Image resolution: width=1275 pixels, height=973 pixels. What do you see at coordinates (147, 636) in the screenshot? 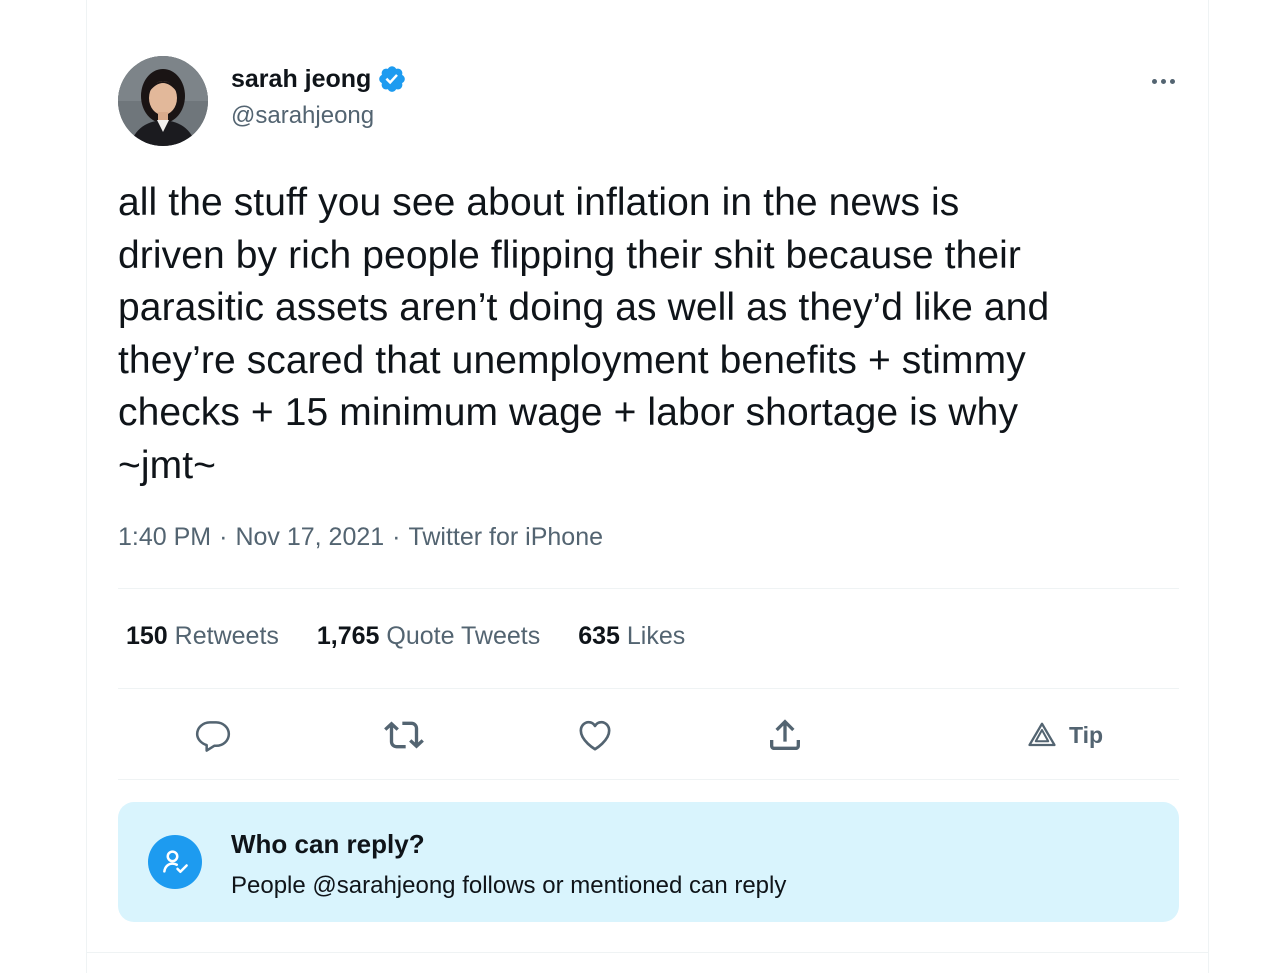
I see `retweets-count: 150` at bounding box center [147, 636].